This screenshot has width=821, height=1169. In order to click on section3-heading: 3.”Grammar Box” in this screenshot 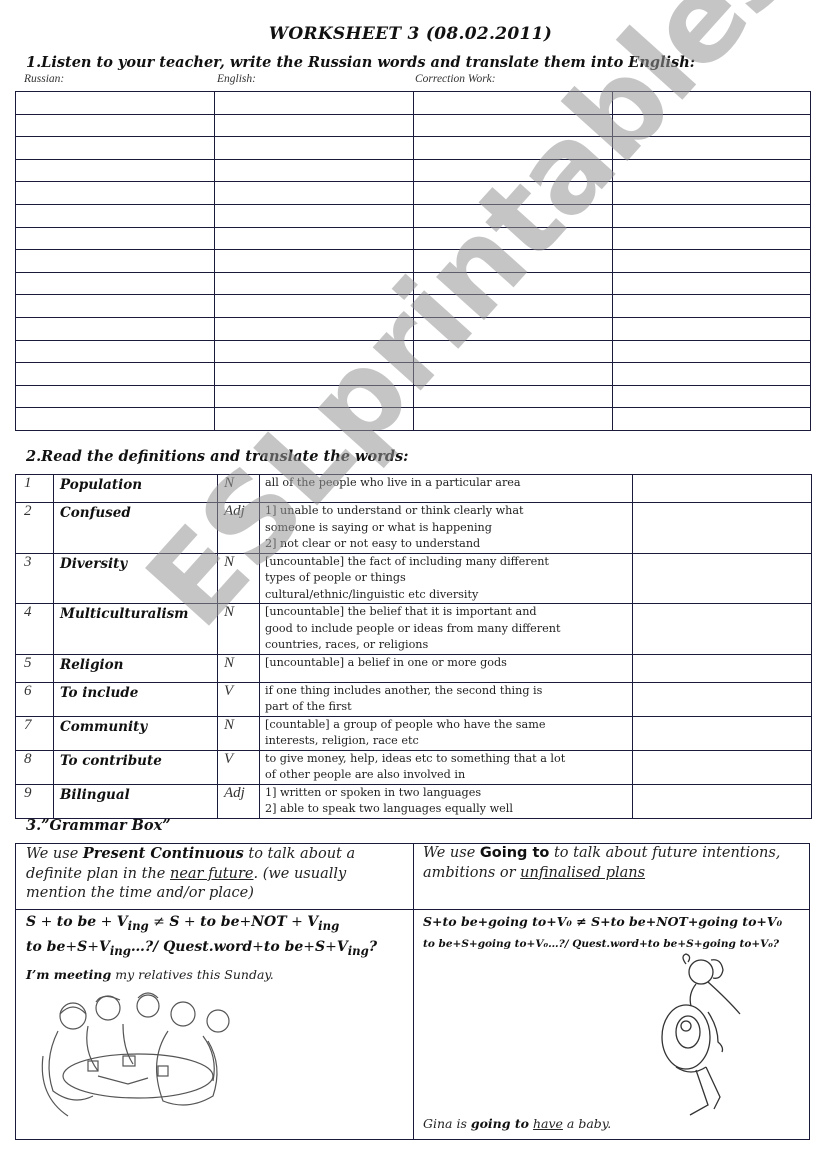, I will do `click(98, 825)`.